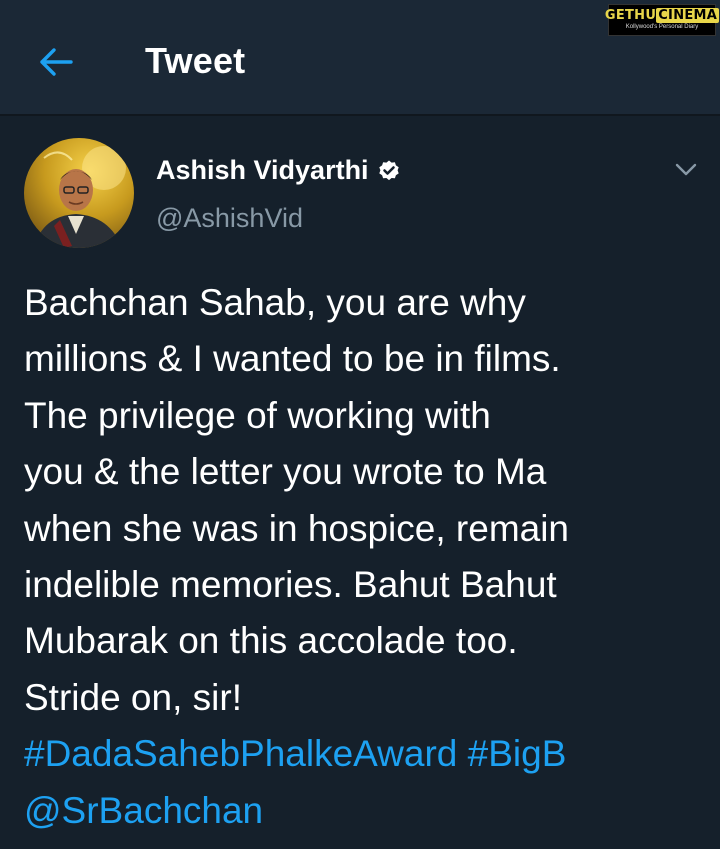  What do you see at coordinates (133, 697) in the screenshot?
I see `tweet-line: Stride on, sir!` at bounding box center [133, 697].